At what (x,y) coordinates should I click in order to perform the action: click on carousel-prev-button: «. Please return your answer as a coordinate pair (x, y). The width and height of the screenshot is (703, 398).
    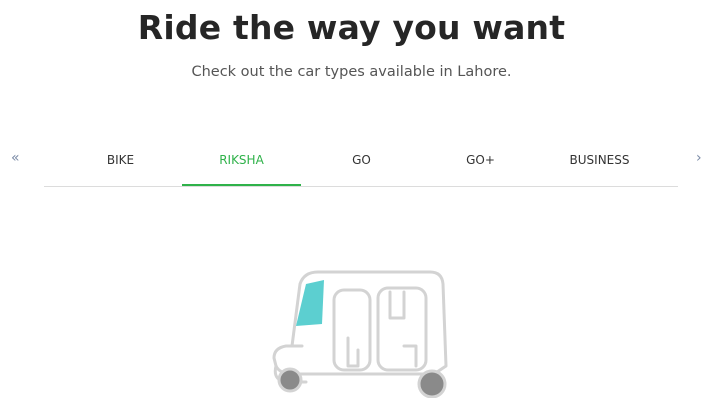
    Looking at the image, I should click on (15, 158).